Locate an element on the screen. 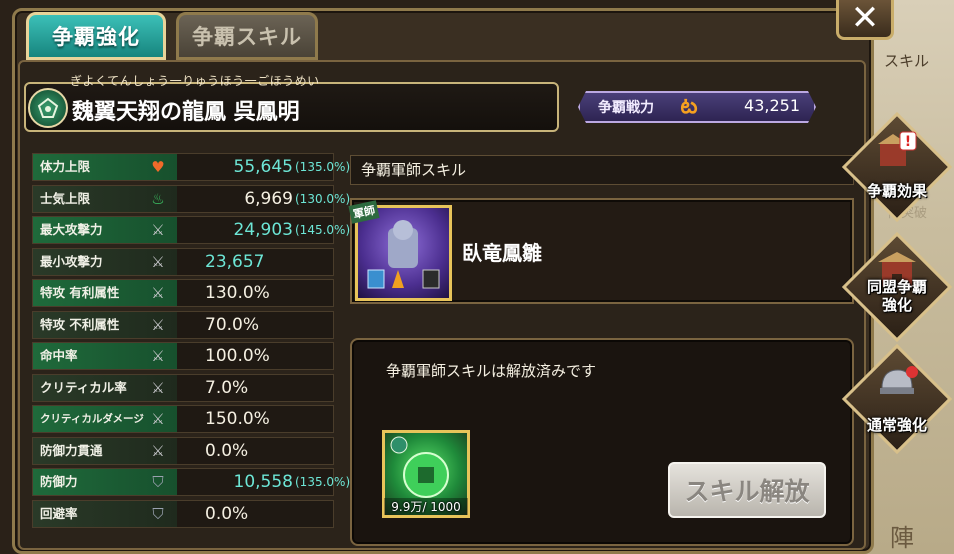 This screenshot has width=954, height=554. skill-name: 臥竜鳳雛 is located at coordinates (502, 253).